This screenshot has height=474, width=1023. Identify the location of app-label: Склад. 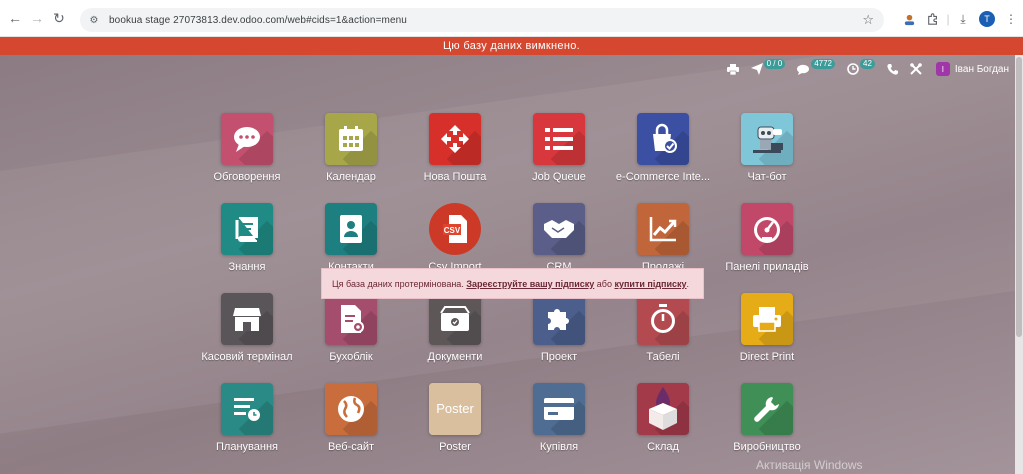
(663, 447).